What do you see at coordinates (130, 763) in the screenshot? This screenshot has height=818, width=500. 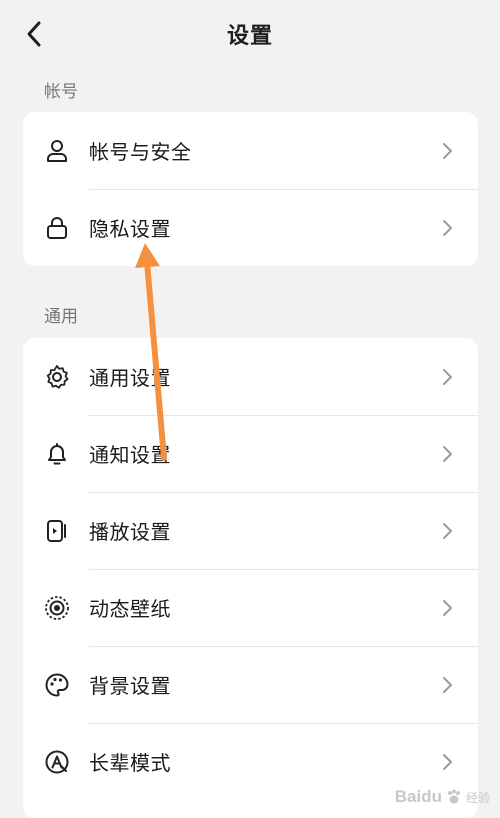 I see `settings-item-label: 长辈模式` at bounding box center [130, 763].